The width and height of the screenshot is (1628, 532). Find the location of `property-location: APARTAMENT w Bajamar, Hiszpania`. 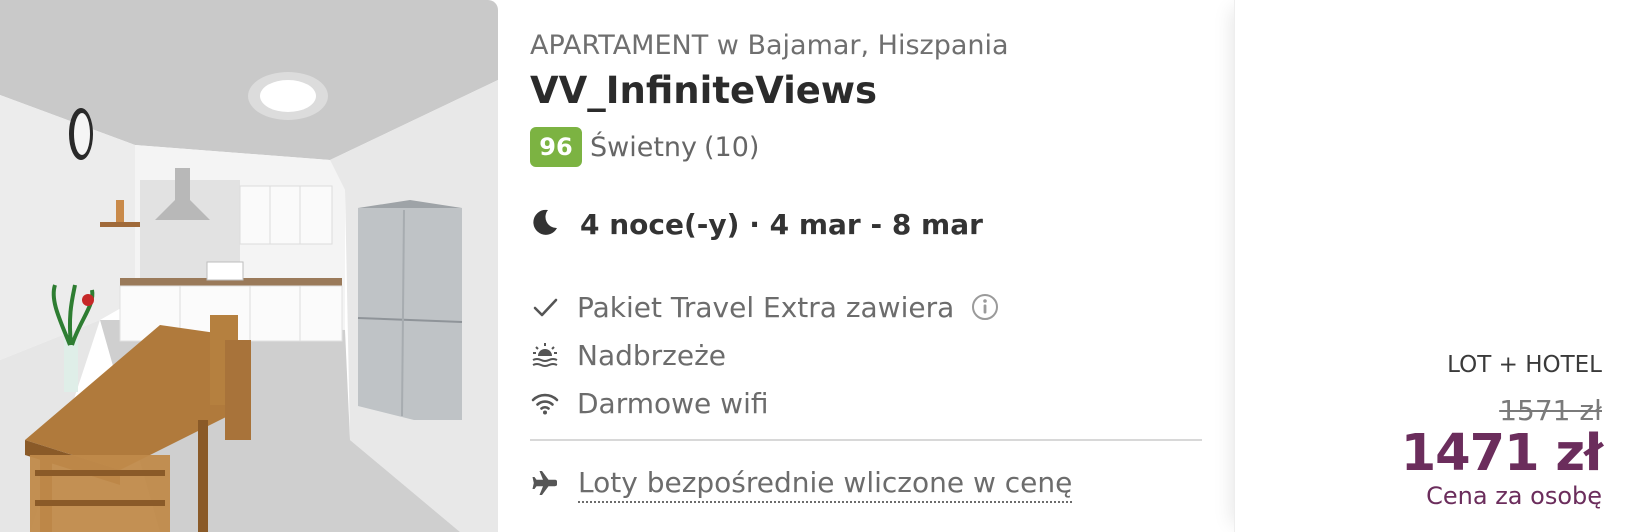

property-location: APARTAMENT w Bajamar, Hiszpania is located at coordinates (769, 45).